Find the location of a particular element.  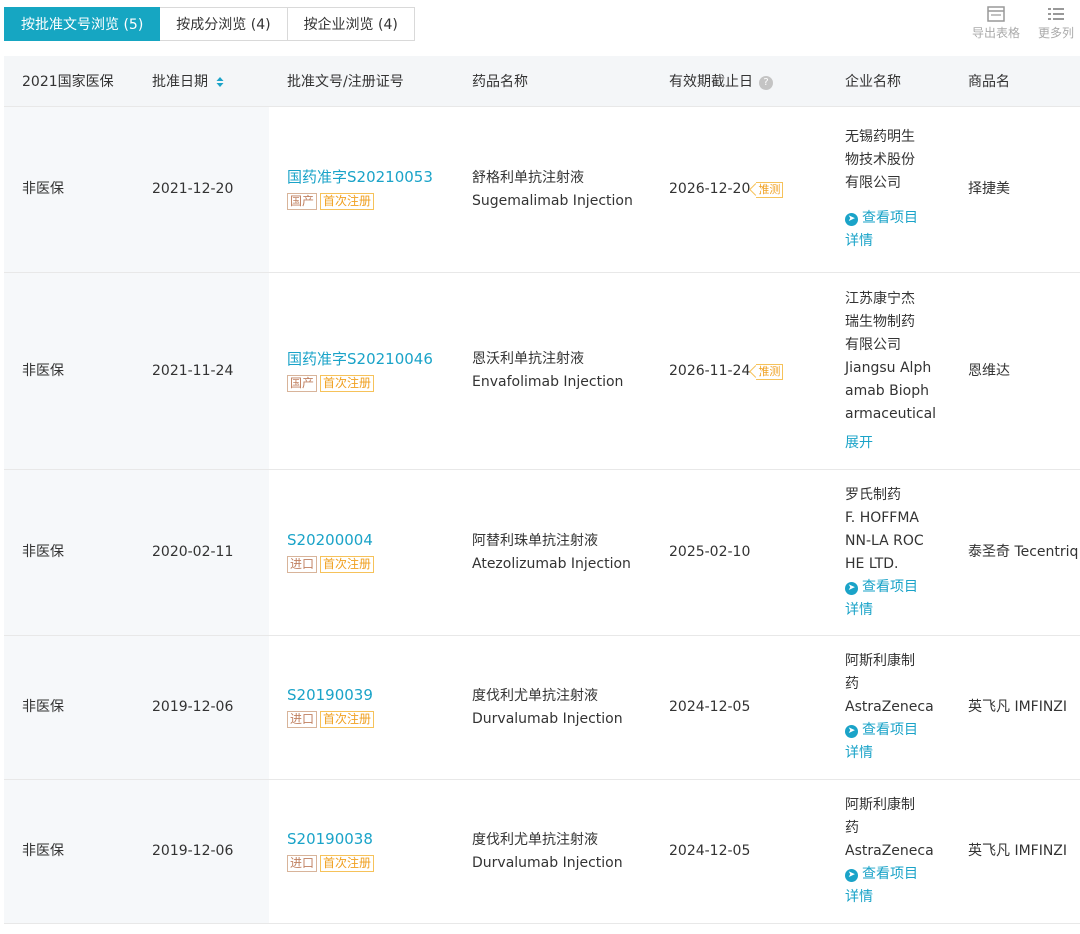

company-line: 无锡药明生 is located at coordinates (880, 137).